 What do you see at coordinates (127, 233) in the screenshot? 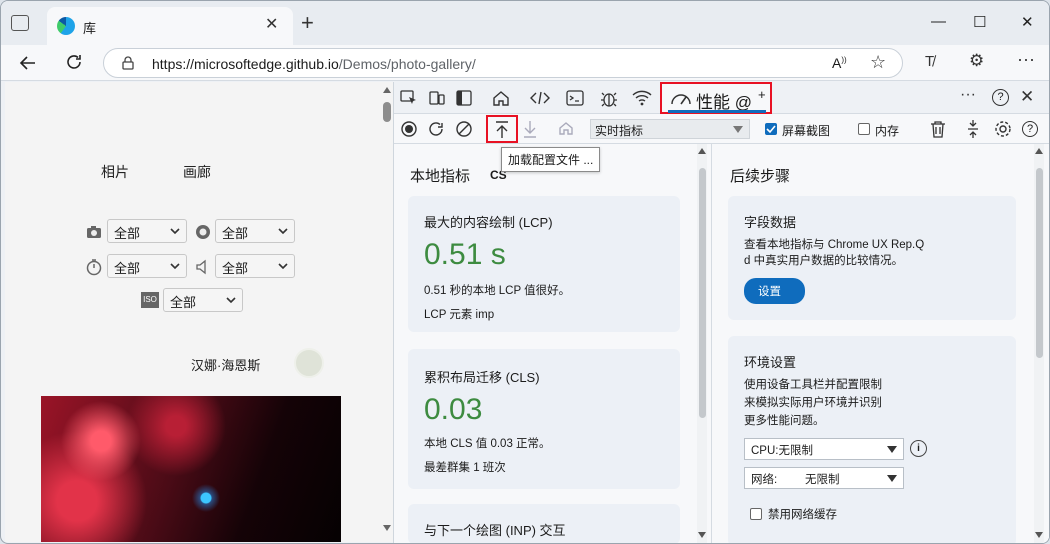
I see `camera-filter-value: 全部` at bounding box center [127, 233].